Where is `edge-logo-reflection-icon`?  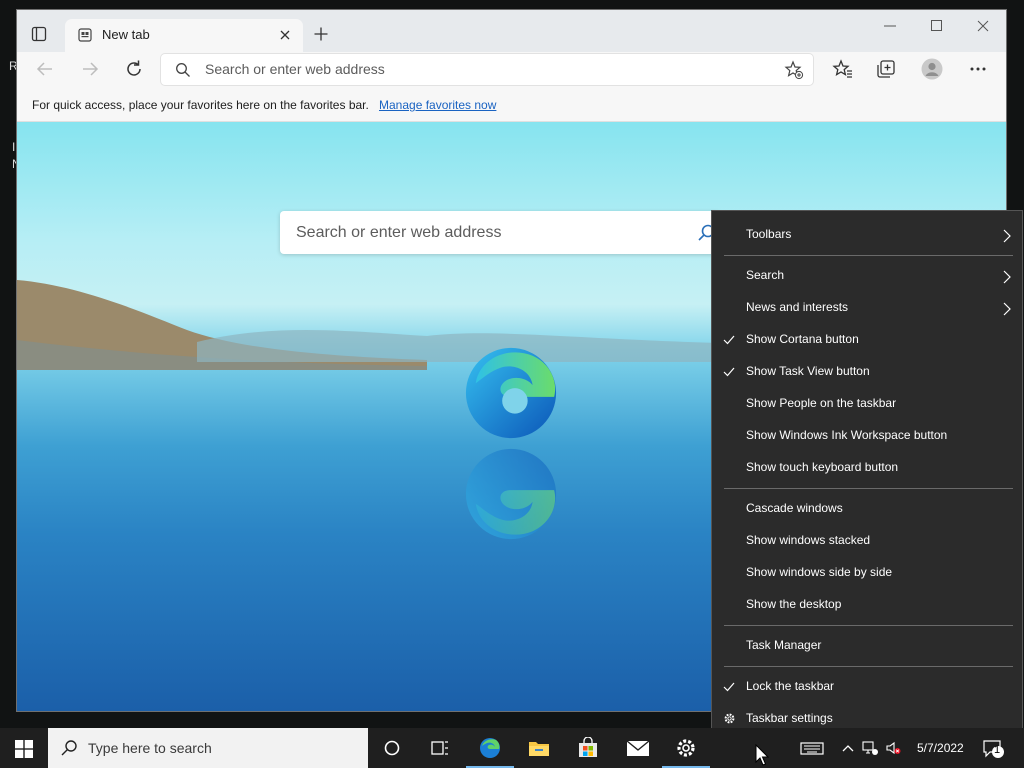
edge-logo-reflection-icon is located at coordinates (511, 494).